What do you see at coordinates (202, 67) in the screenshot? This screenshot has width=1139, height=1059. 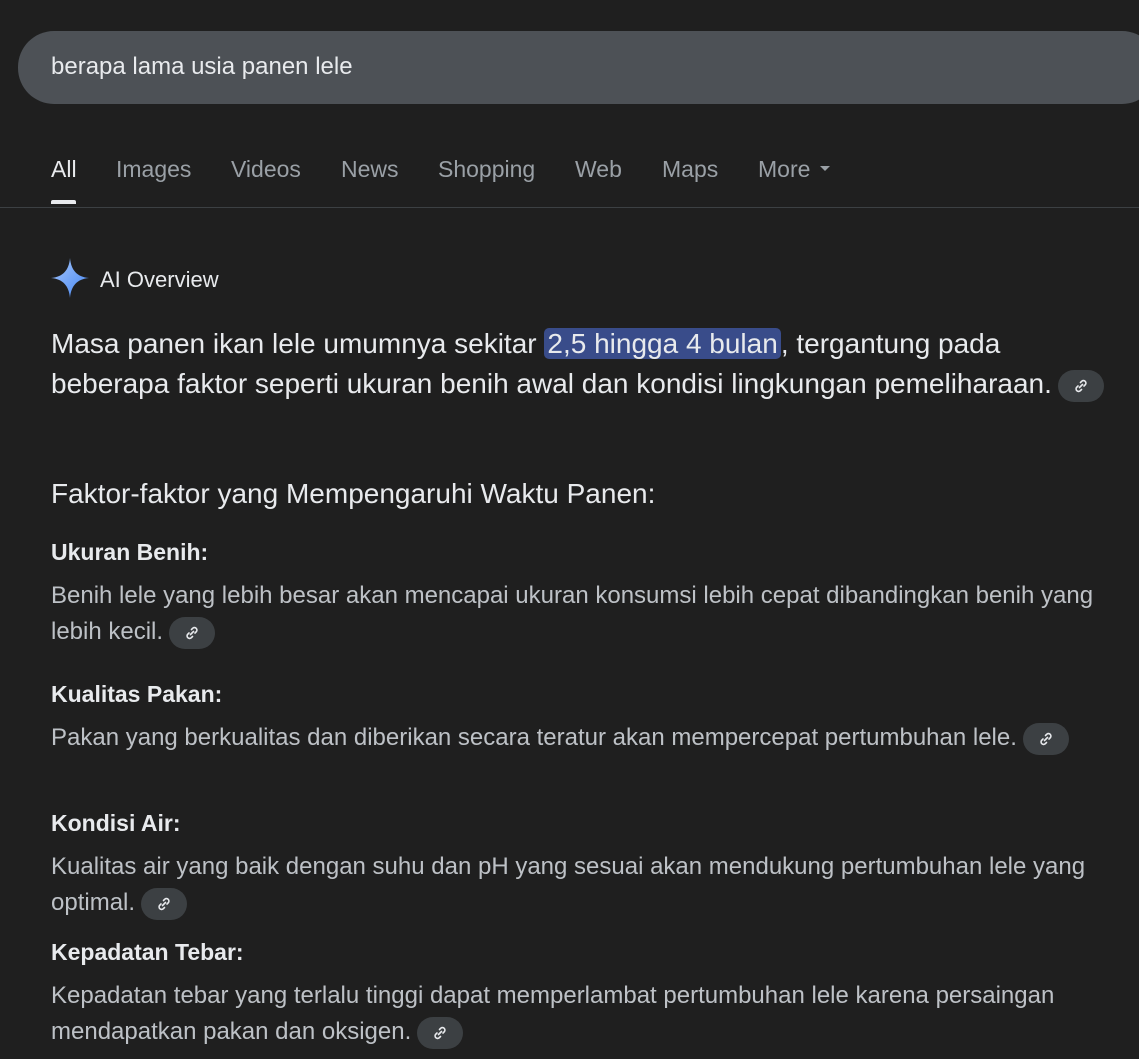 I see `search-input: berapa lama usia panen lele` at bounding box center [202, 67].